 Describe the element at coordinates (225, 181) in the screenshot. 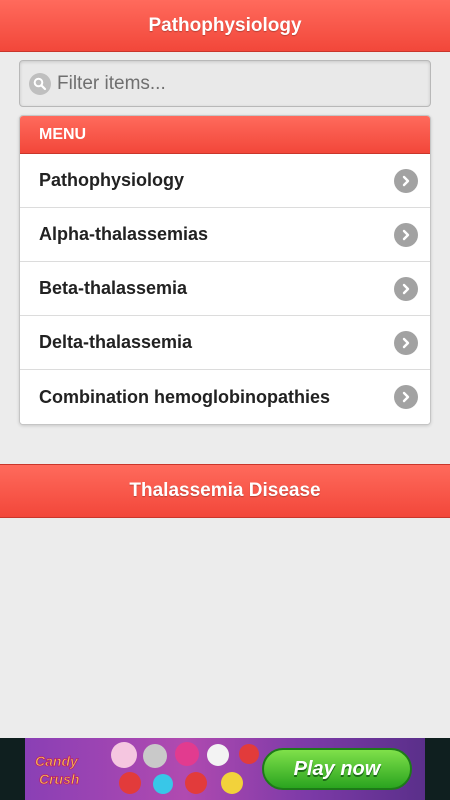

I see `list-item-pathophysiology: Pathophysiology` at that location.